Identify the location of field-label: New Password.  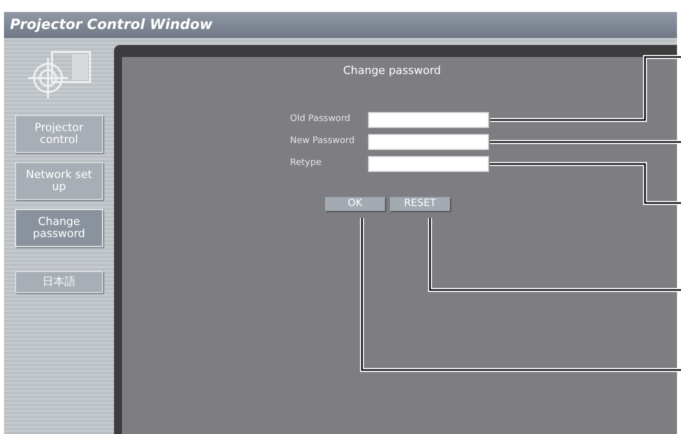
(323, 141).